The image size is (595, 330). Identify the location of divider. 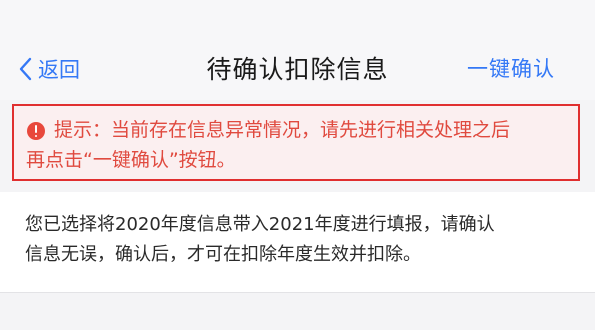
(297, 292).